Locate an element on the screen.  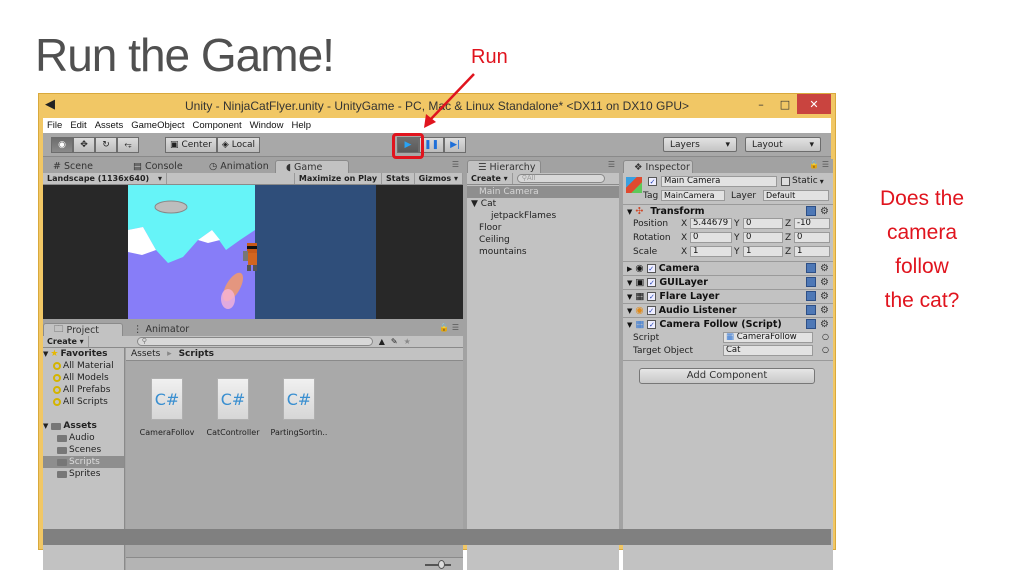
tab-console: ▤ Console is located at coordinates (161, 166).